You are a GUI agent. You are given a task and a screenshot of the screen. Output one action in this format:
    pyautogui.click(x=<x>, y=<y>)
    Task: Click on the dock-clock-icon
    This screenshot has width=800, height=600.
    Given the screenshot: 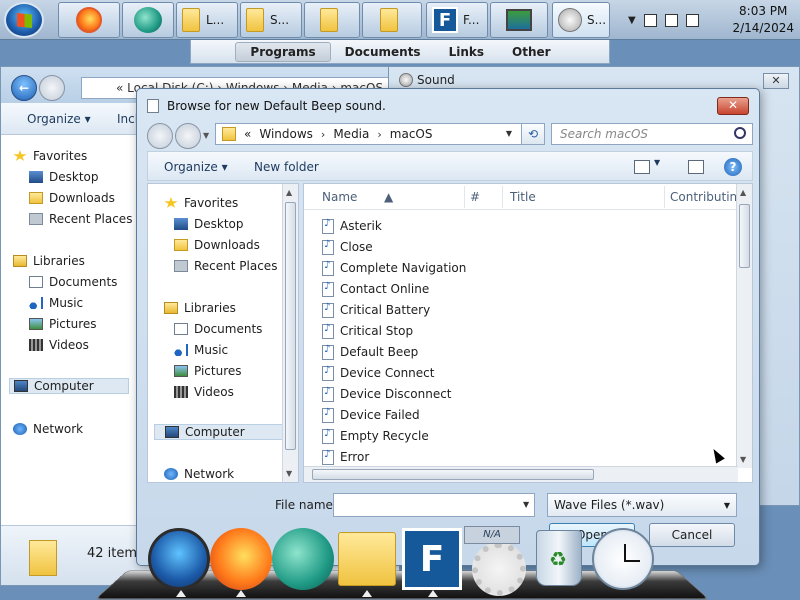 What is the action you would take?
    pyautogui.click(x=623, y=559)
    